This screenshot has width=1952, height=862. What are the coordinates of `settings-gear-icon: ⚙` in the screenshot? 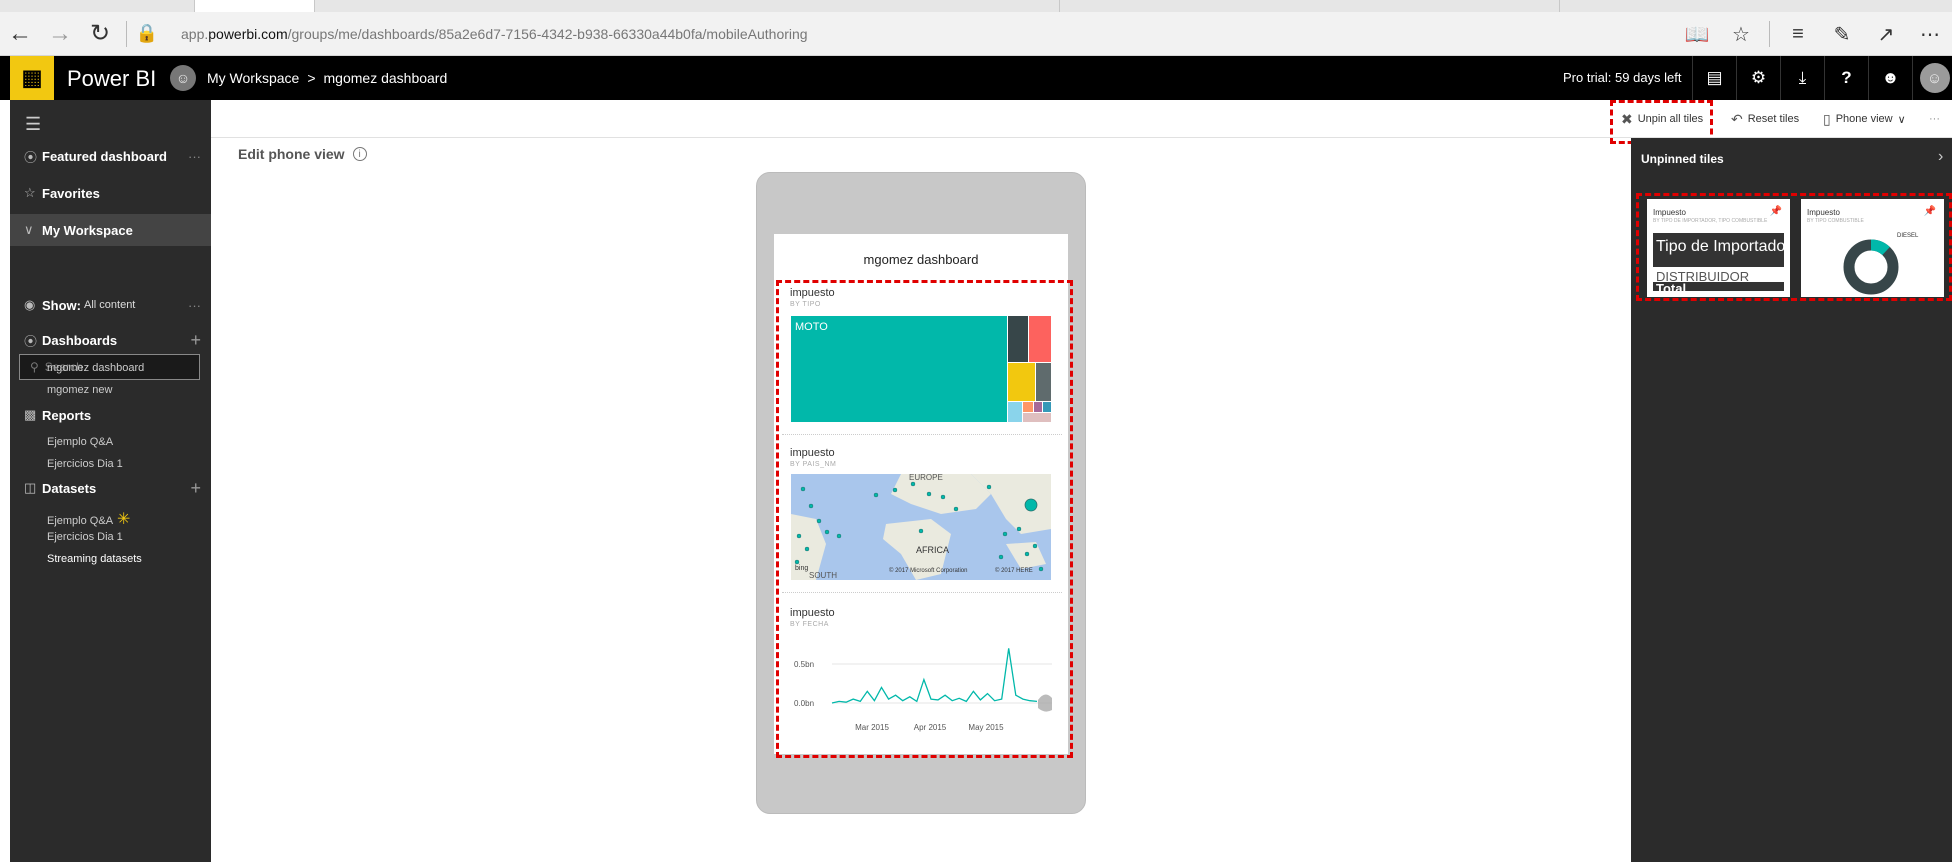 It's located at (1758, 78).